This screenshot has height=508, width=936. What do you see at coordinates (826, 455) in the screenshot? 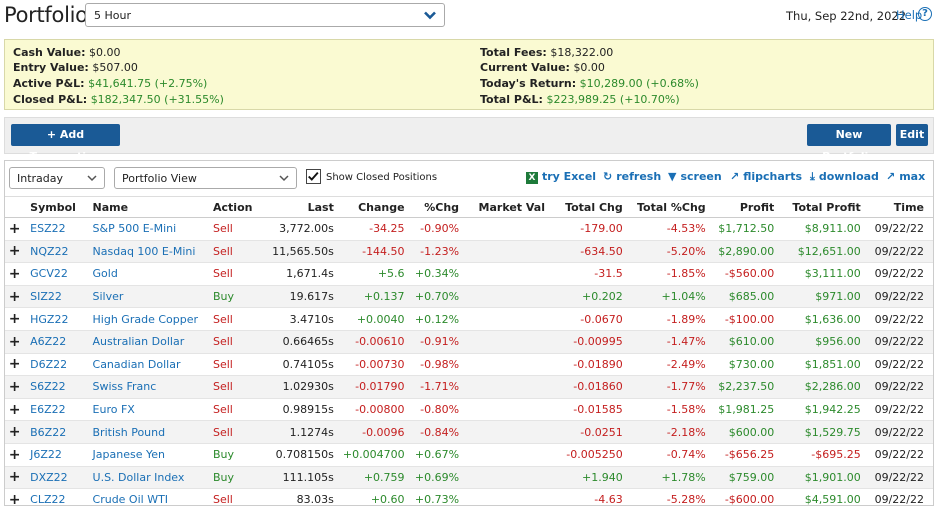
I see `cell-tprofit: -$695.25` at bounding box center [826, 455].